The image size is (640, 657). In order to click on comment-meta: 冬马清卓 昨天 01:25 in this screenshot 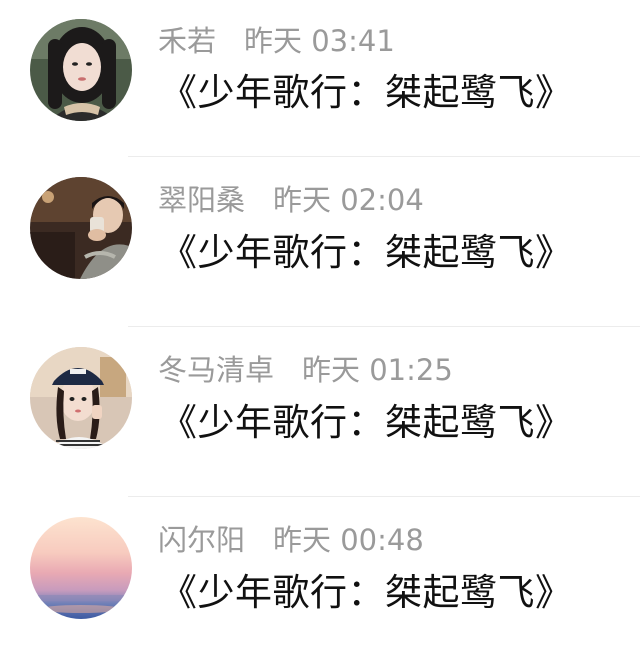, I will do `click(305, 370)`.